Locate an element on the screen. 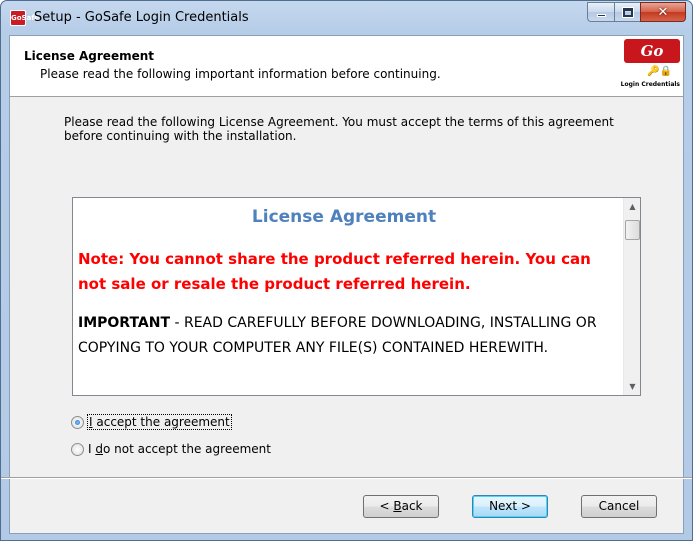 The image size is (693, 541). decline-label: I do not accept the agreement is located at coordinates (179, 449).